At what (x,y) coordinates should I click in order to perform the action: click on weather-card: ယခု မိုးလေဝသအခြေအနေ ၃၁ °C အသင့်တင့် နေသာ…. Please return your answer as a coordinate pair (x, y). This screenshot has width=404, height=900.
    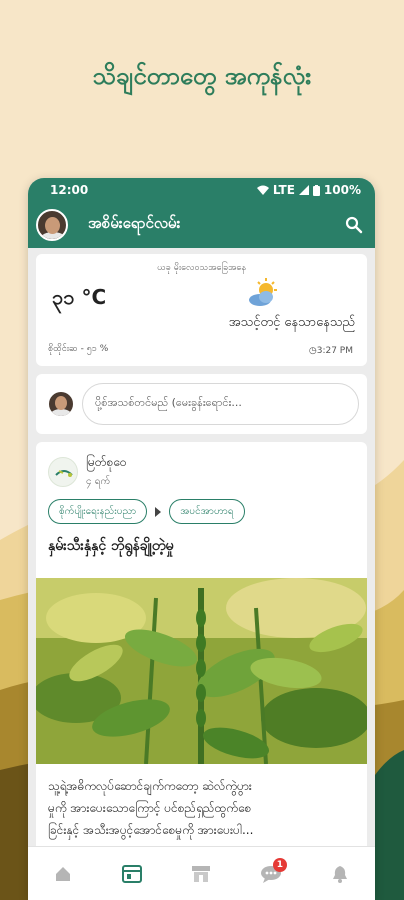
    Looking at the image, I should click on (201, 310).